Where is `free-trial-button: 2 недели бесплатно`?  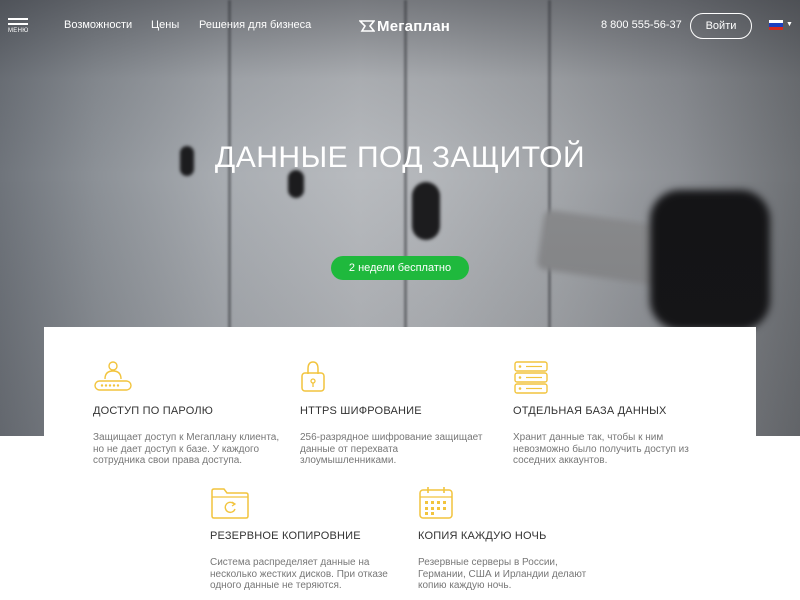
free-trial-button: 2 недели бесплатно is located at coordinates (400, 268).